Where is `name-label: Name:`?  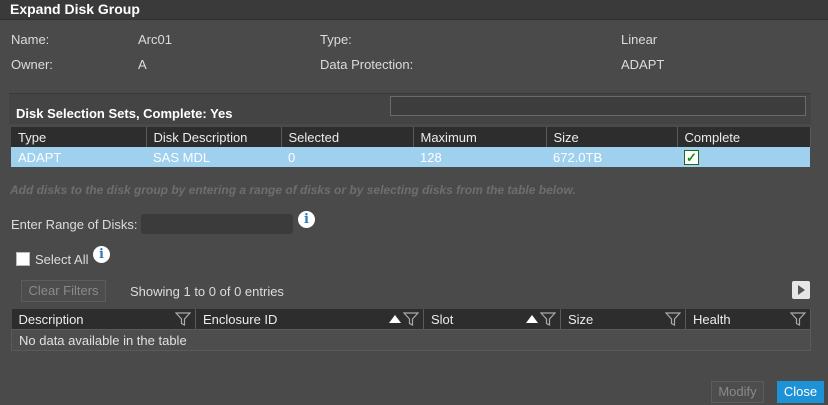
name-label: Name: is located at coordinates (30, 39).